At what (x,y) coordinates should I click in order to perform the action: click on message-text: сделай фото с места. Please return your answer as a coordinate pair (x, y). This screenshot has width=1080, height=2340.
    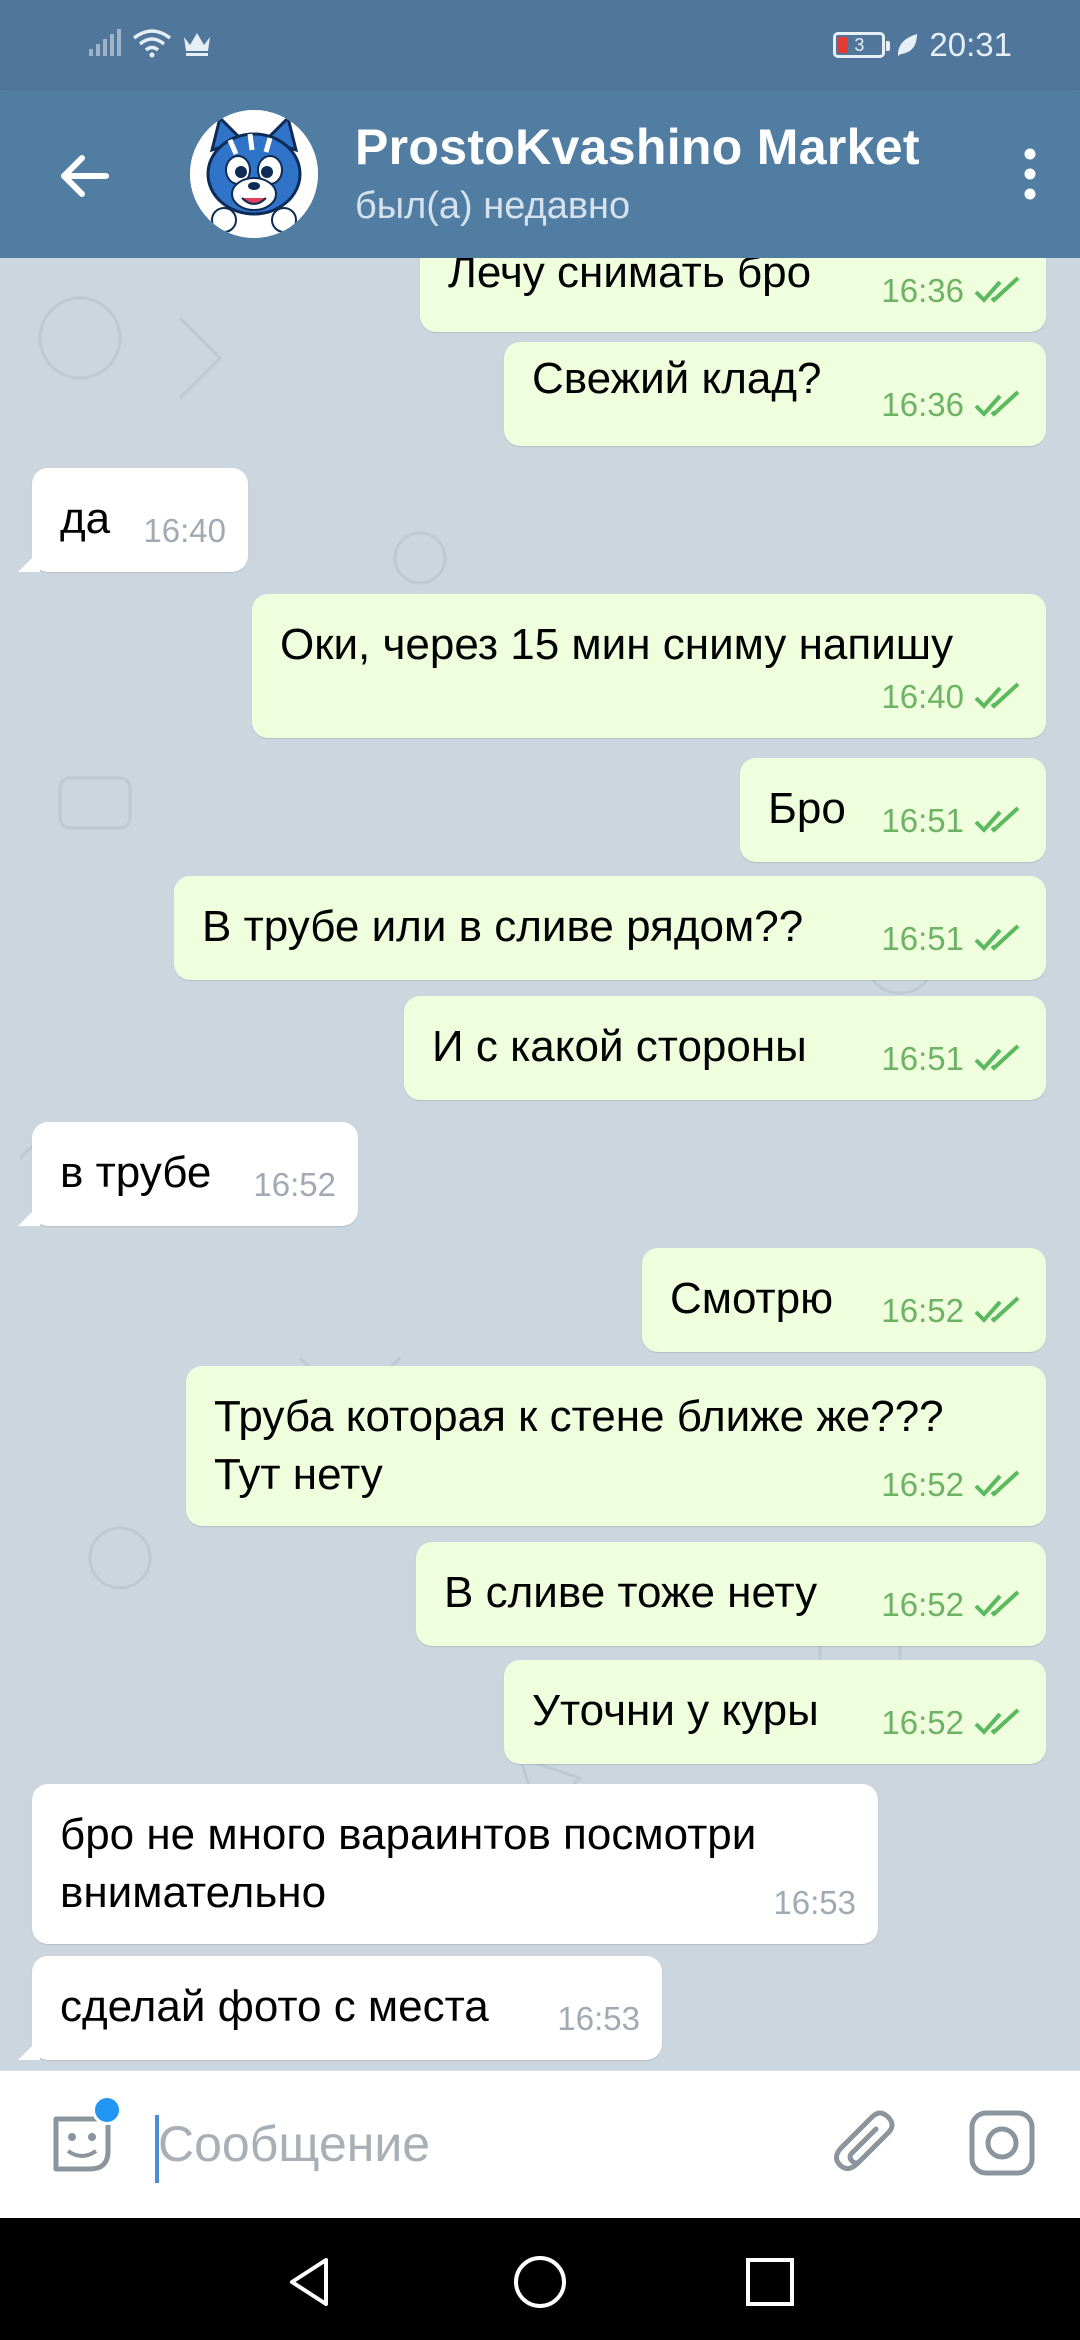
    Looking at the image, I should click on (274, 2006).